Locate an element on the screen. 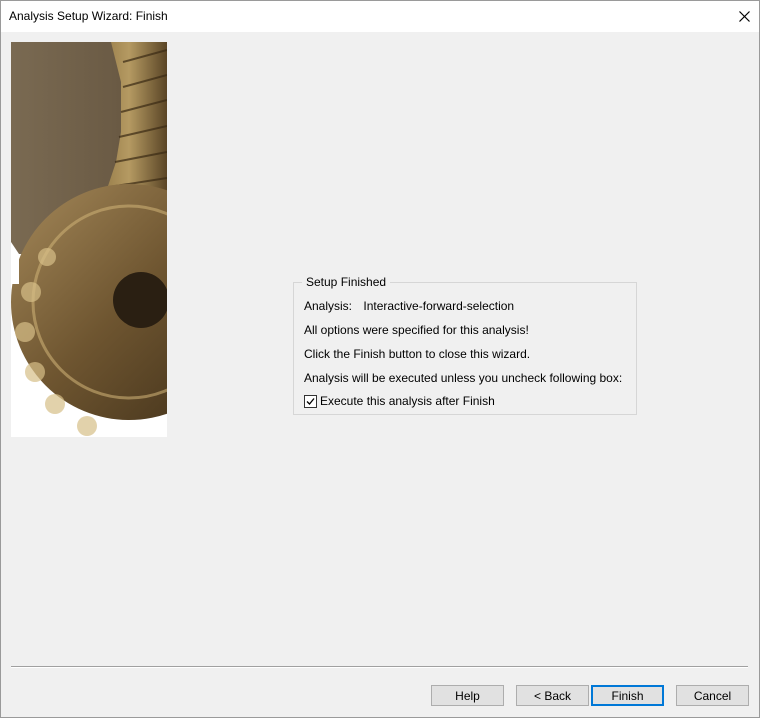 The image size is (760, 718). analysis-line: Analysis: Interactive-forward-selection is located at coordinates (409, 306).